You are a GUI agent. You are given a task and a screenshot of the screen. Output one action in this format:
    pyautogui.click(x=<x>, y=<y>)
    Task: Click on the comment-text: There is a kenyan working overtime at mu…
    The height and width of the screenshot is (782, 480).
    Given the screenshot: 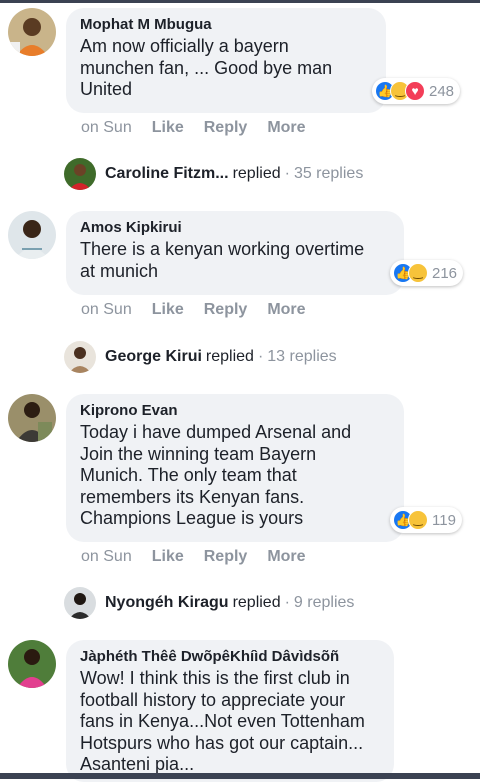 What is the action you would take?
    pyautogui.click(x=235, y=260)
    